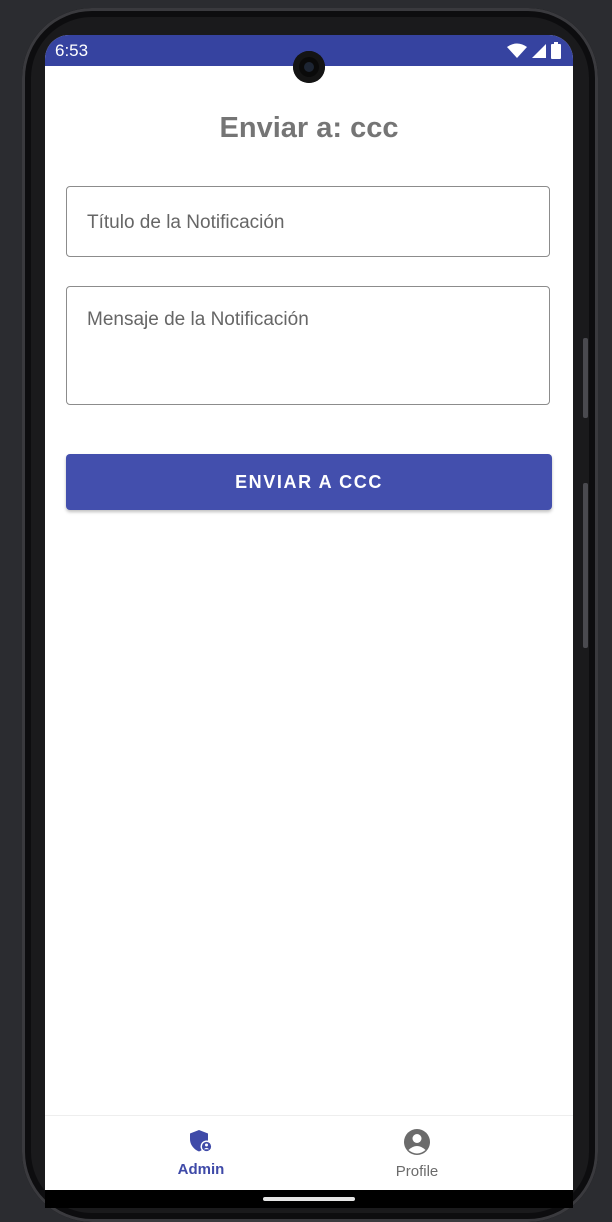  Describe the element at coordinates (517, 50) in the screenshot. I see `wifi-icon` at that location.